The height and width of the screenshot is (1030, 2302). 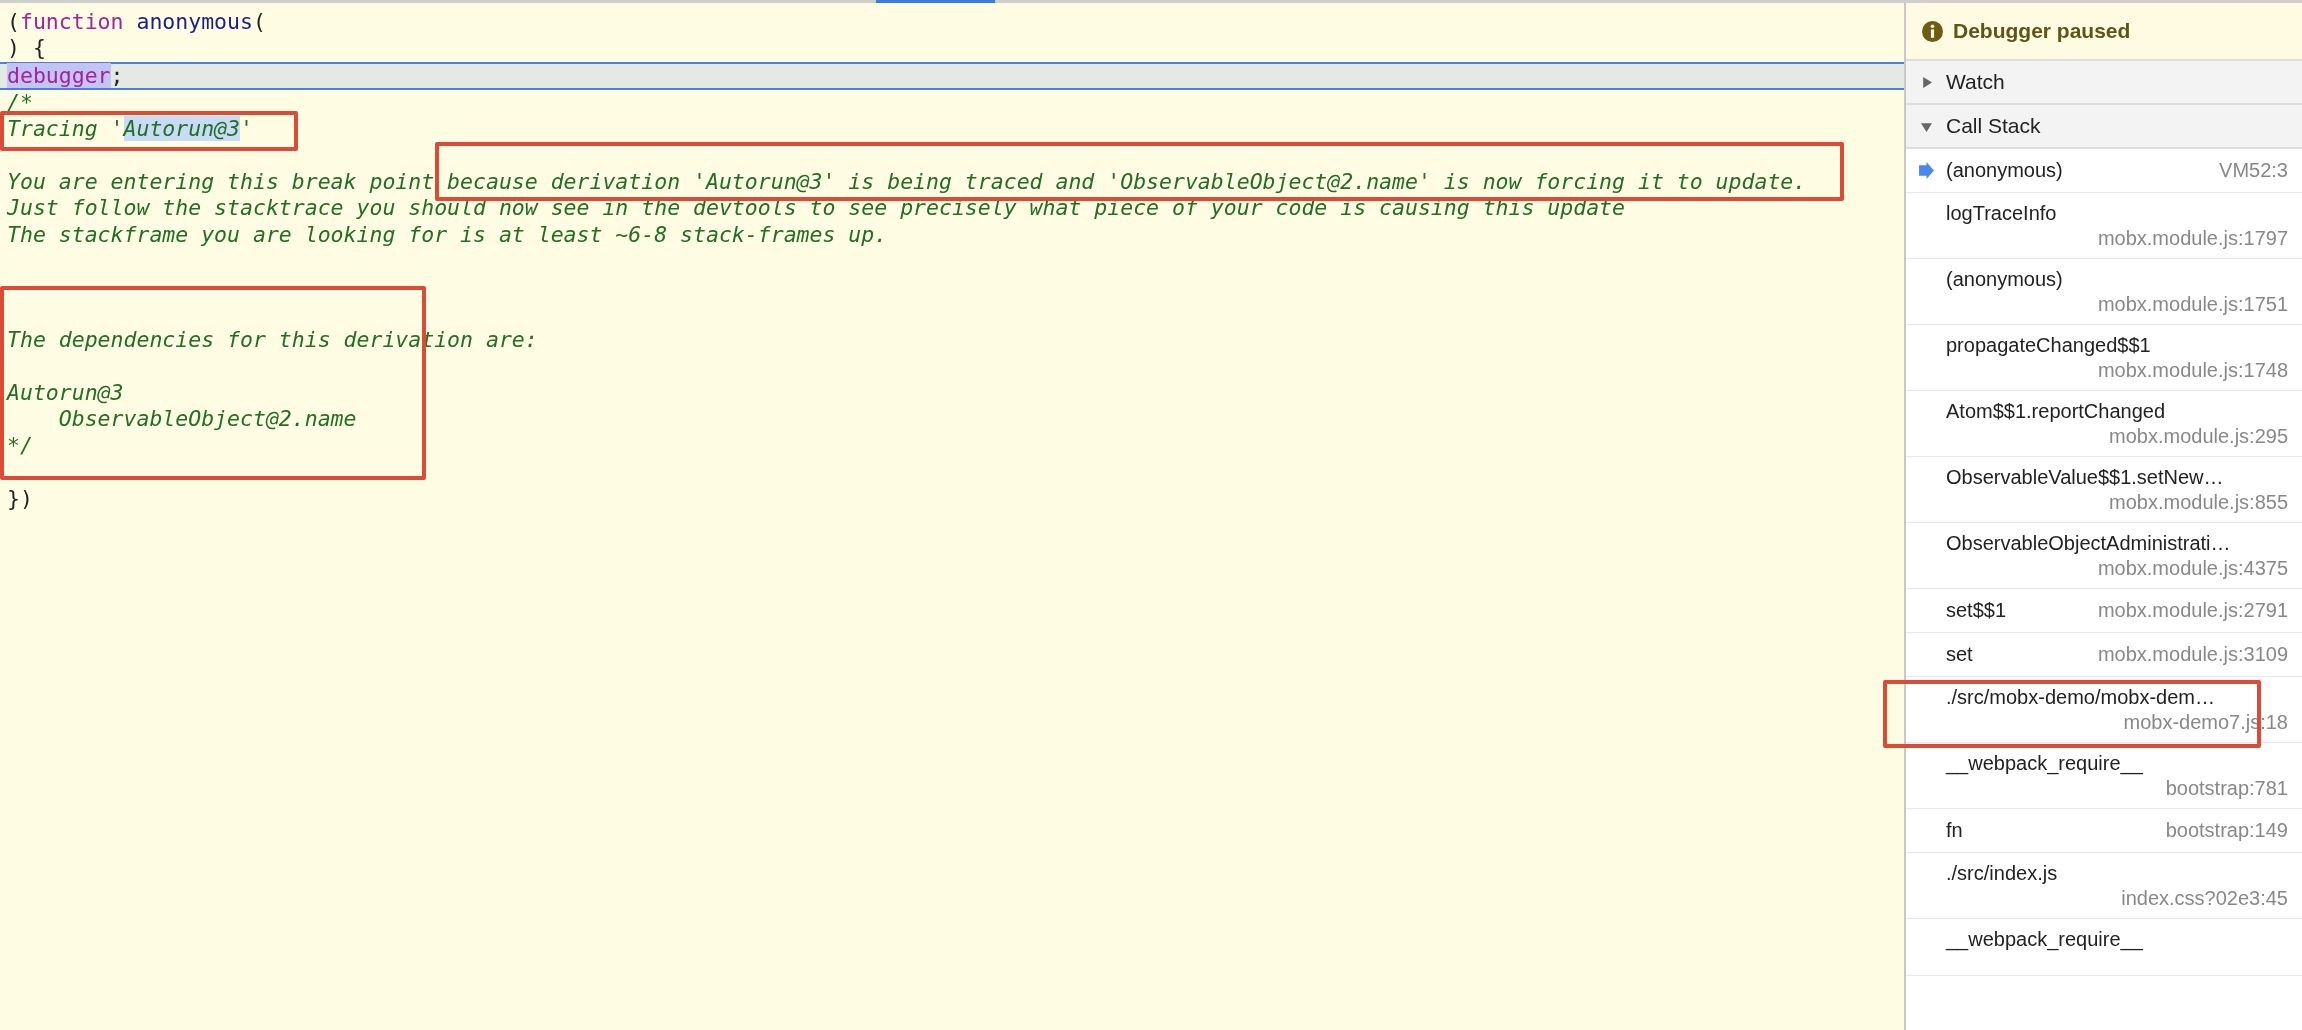 I want to click on source-location: mobx.module.js:2791, so click(x=2192, y=610).